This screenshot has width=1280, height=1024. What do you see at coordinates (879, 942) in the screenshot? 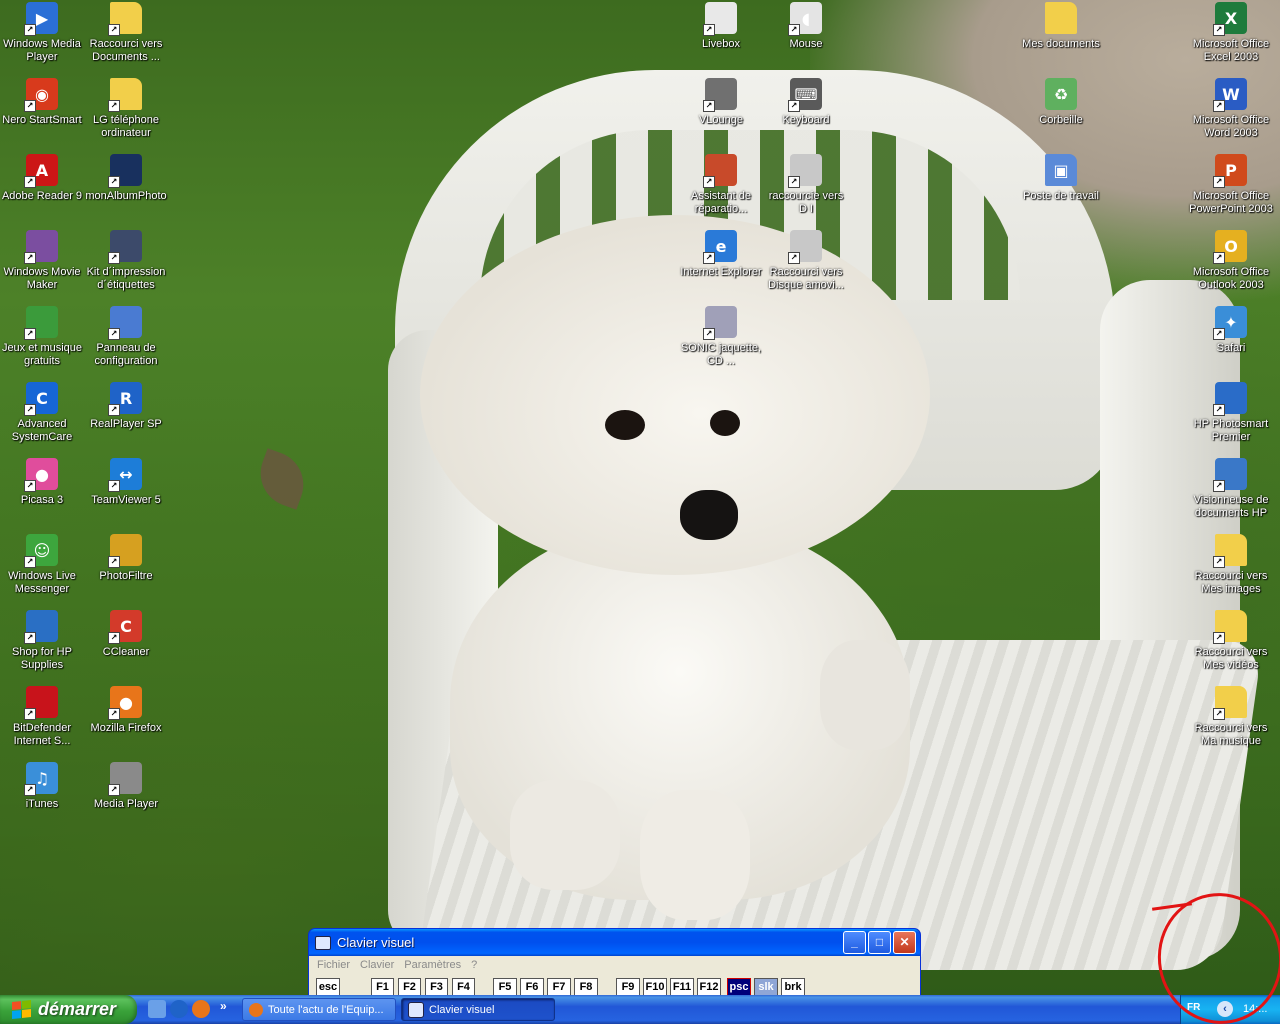
I see `maximize-button: □` at bounding box center [879, 942].